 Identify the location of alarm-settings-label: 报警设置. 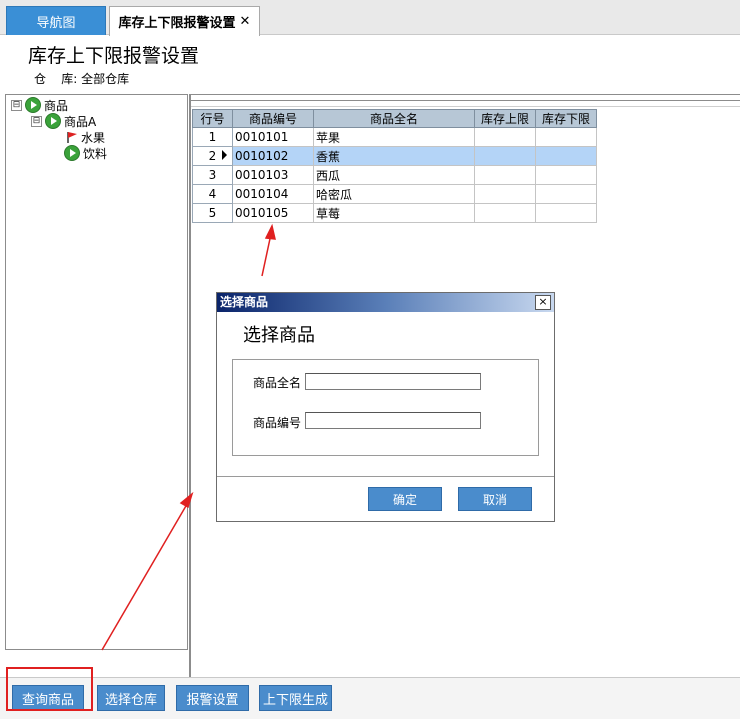
(212, 700).